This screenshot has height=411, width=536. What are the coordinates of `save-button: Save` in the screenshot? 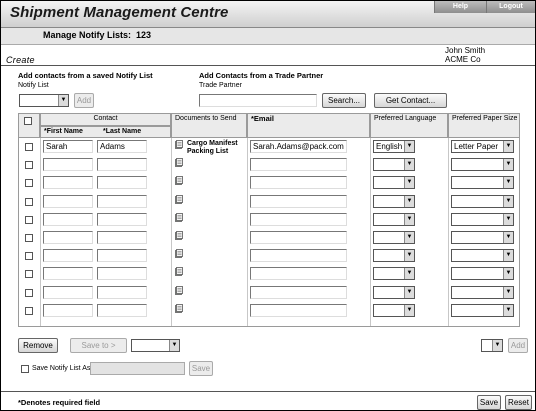 It's located at (489, 402).